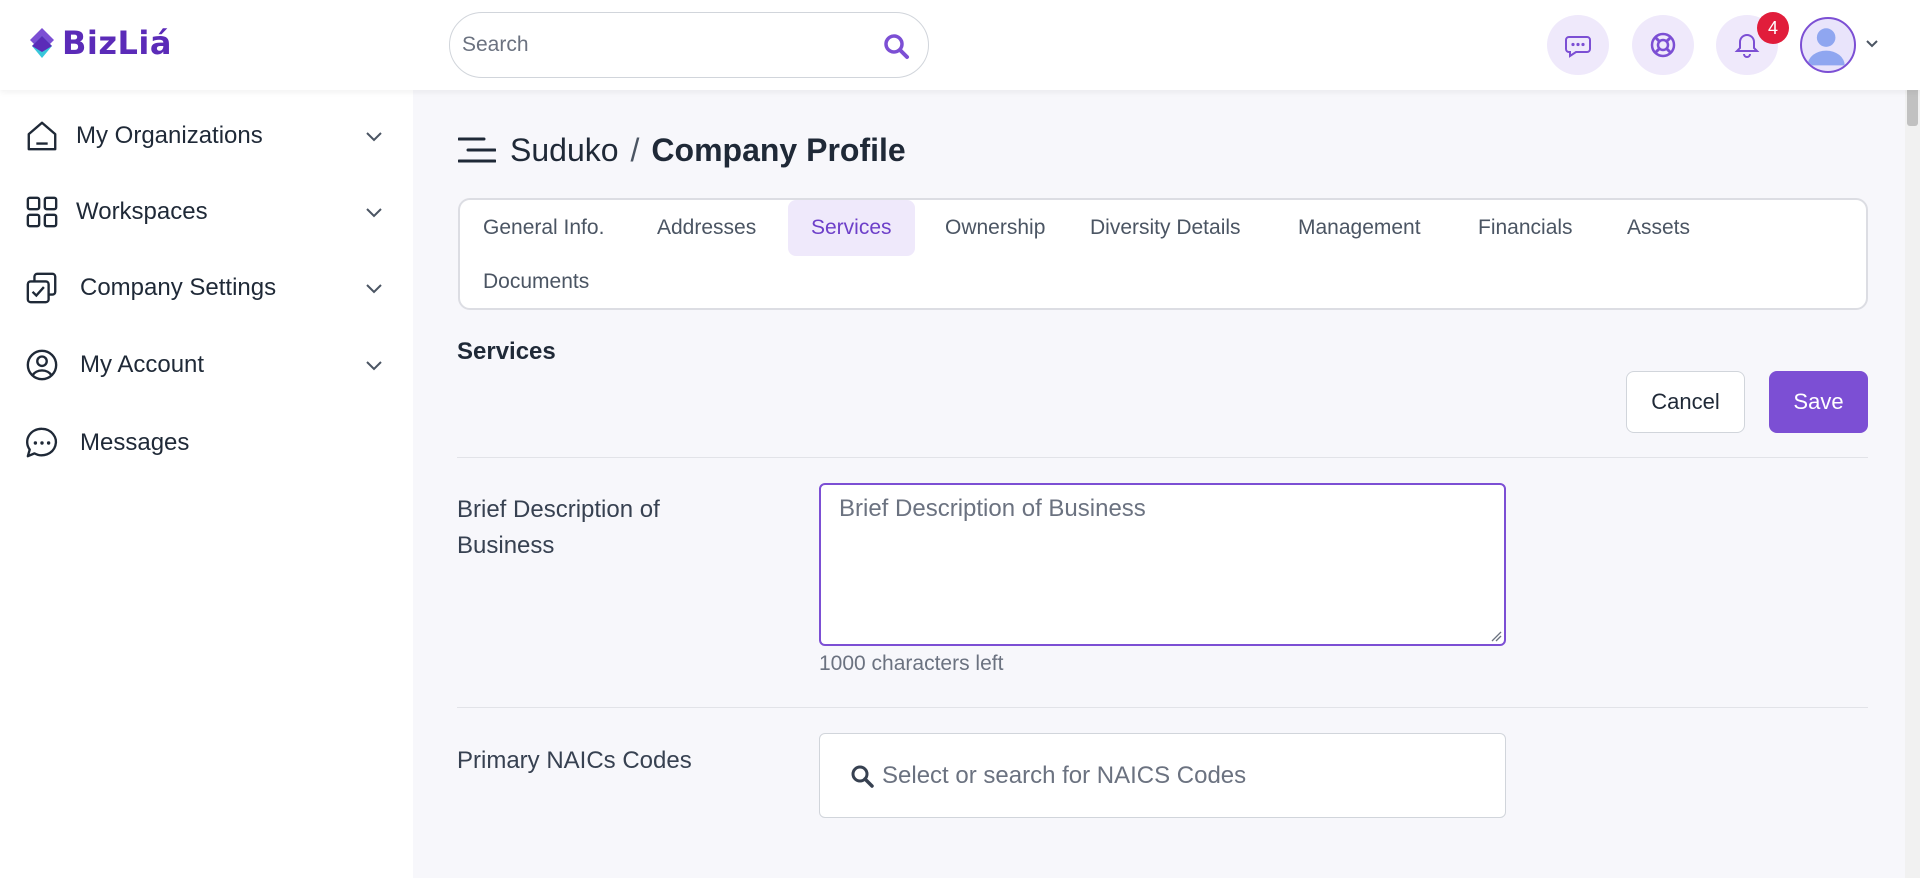 The image size is (1920, 878). What do you see at coordinates (778, 149) in the screenshot?
I see `page-title: Company Profile` at bounding box center [778, 149].